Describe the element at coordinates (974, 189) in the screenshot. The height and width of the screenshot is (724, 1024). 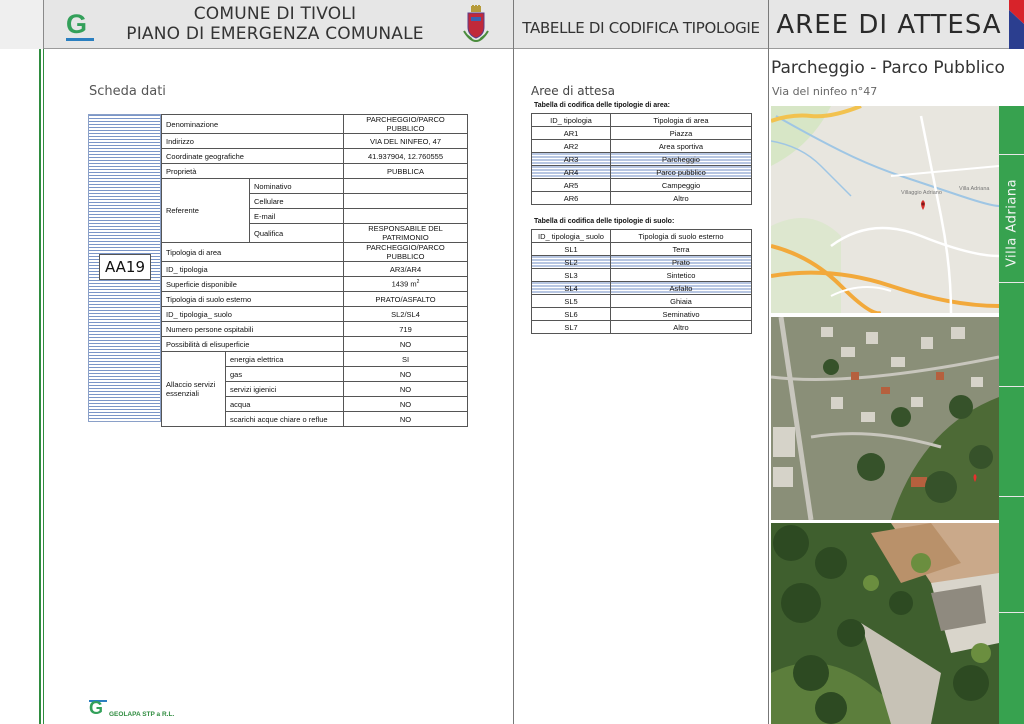
I see `map-label-villa: Villa Adriana` at that location.